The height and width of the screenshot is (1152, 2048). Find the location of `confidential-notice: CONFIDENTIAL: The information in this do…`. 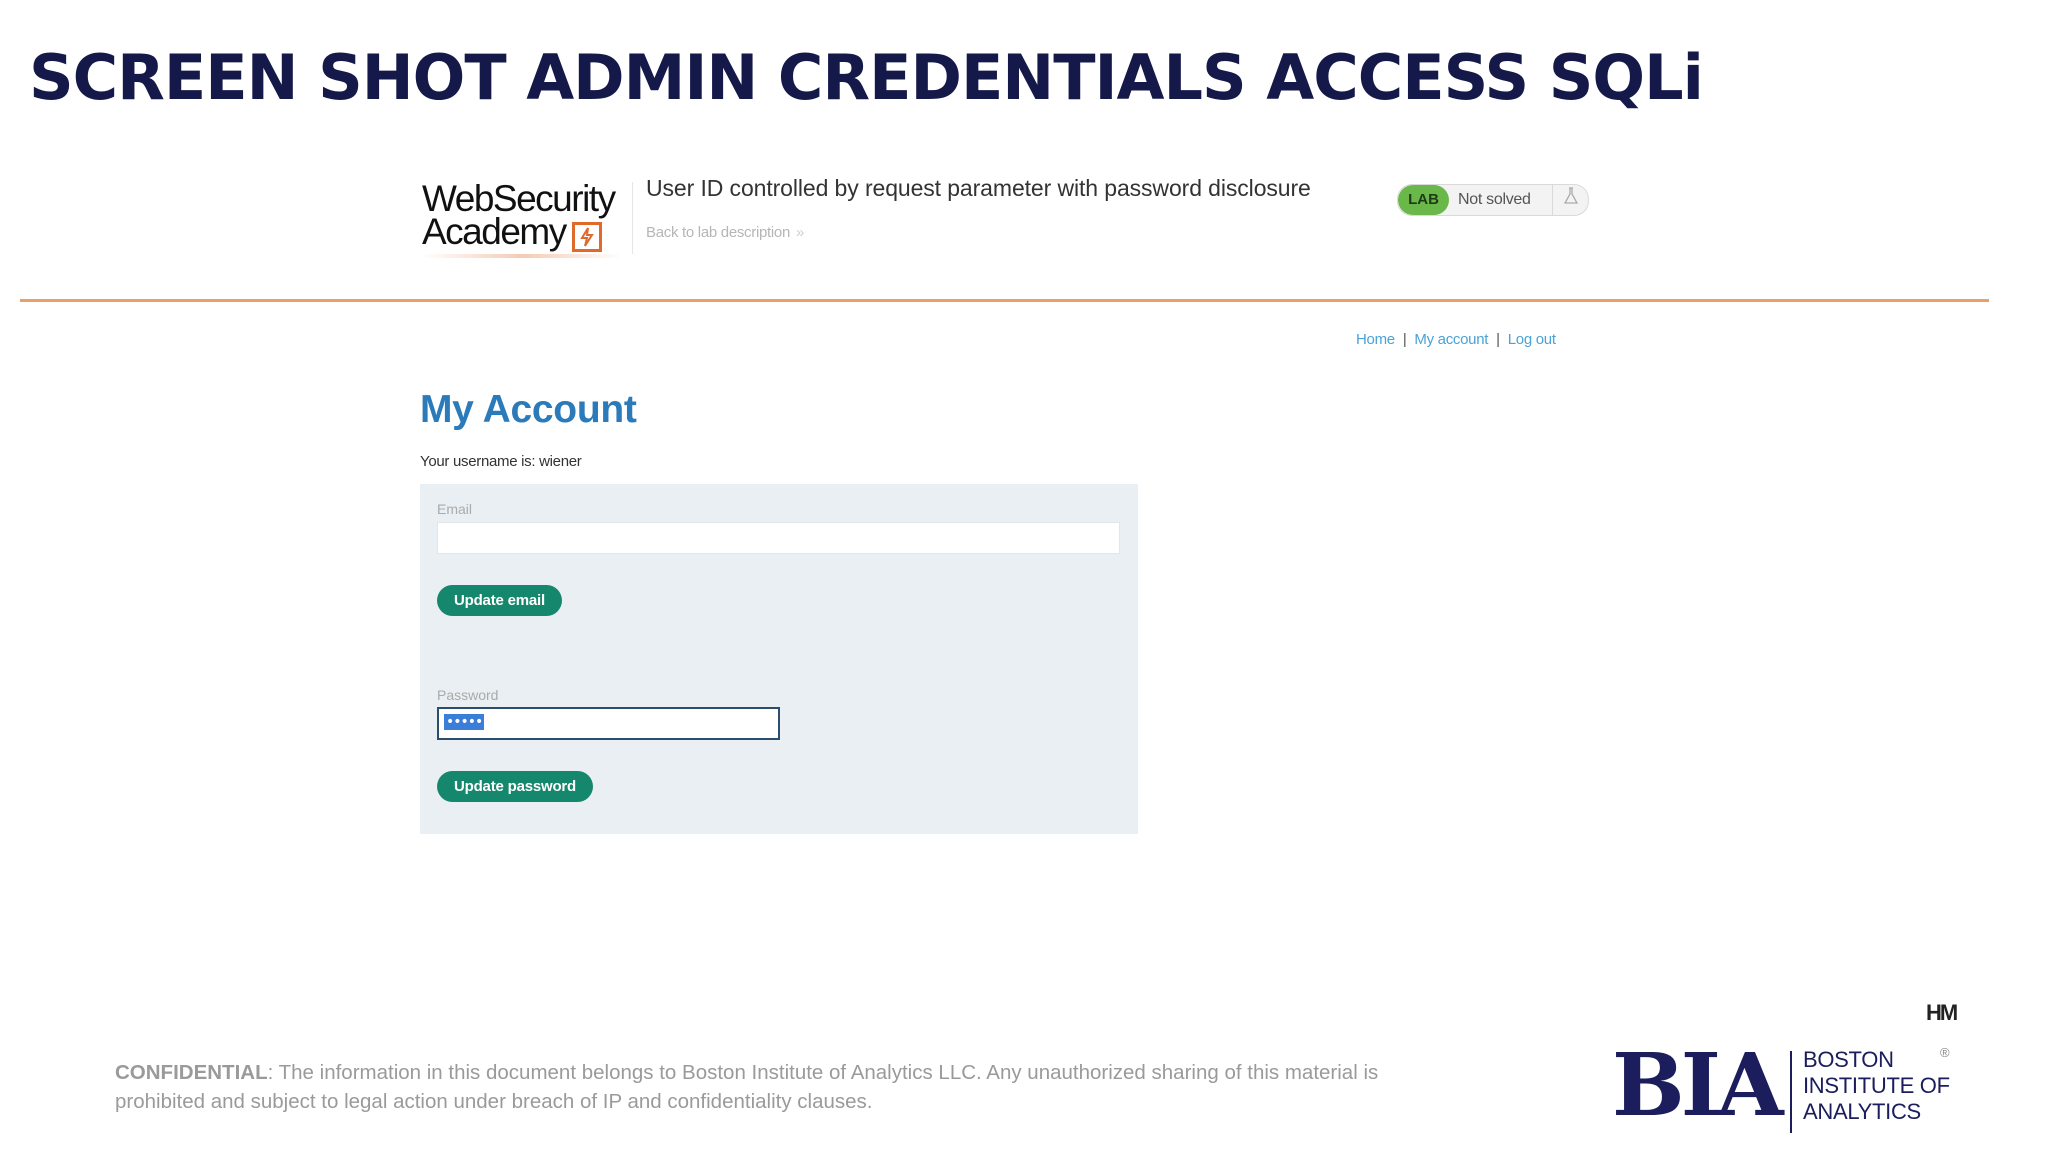

confidential-notice: CONFIDENTIAL: The information in this do… is located at coordinates (760, 1087).